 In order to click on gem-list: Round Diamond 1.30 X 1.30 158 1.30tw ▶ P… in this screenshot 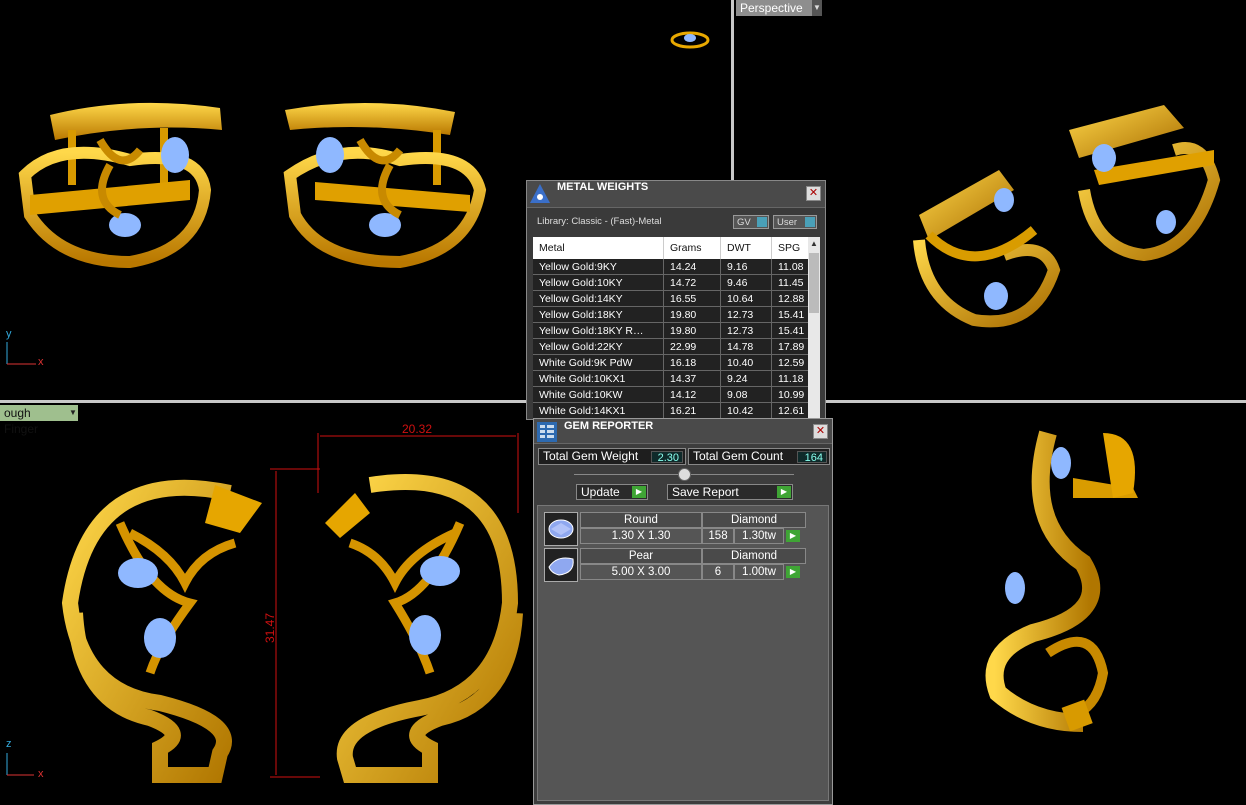, I will do `click(683, 653)`.